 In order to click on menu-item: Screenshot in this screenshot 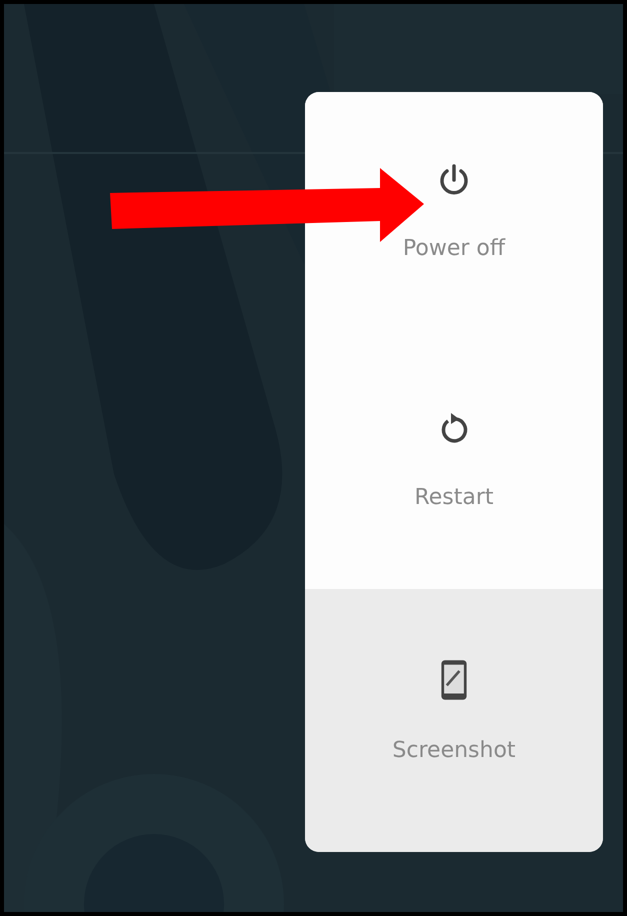, I will do `click(454, 720)`.